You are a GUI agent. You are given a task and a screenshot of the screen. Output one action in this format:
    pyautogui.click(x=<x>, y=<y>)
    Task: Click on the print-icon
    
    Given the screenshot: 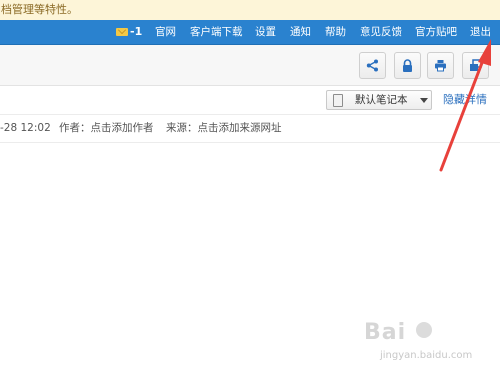 What is the action you would take?
    pyautogui.click(x=440, y=66)
    